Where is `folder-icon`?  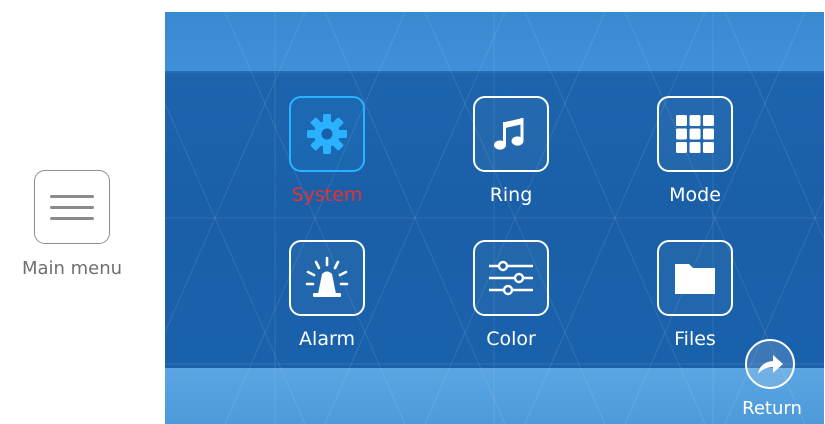 folder-icon is located at coordinates (695, 279).